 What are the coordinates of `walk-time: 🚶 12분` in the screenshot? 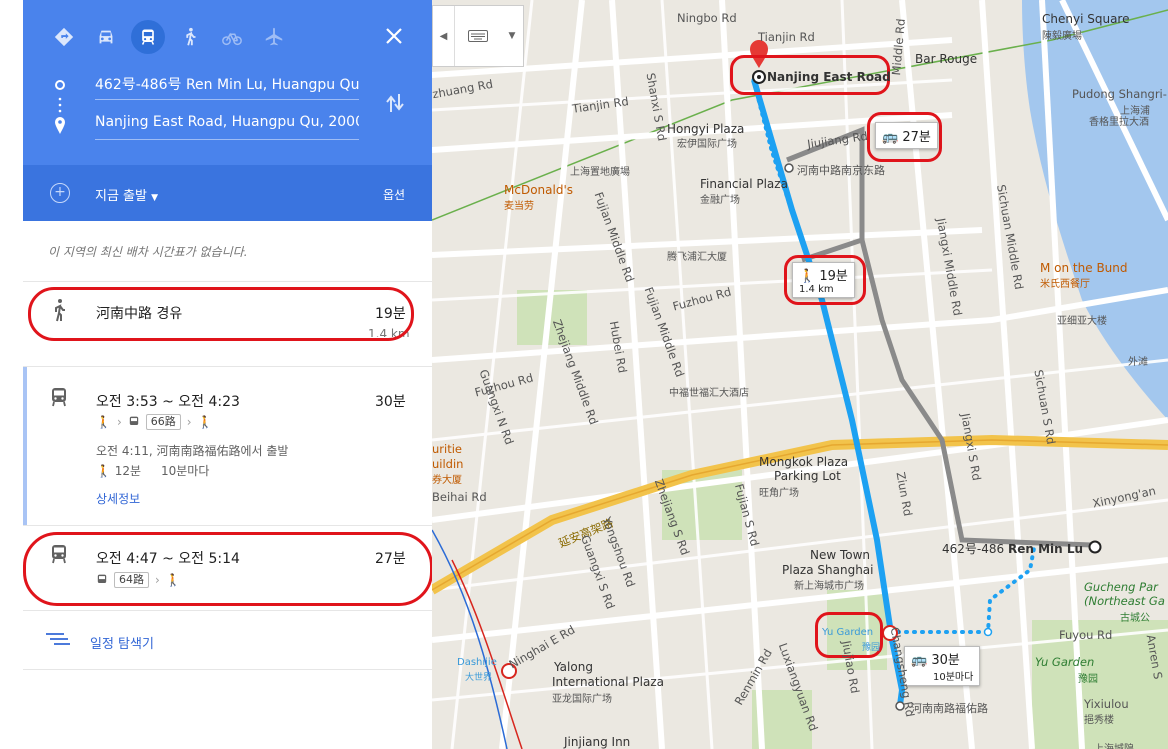 It's located at (119, 471).